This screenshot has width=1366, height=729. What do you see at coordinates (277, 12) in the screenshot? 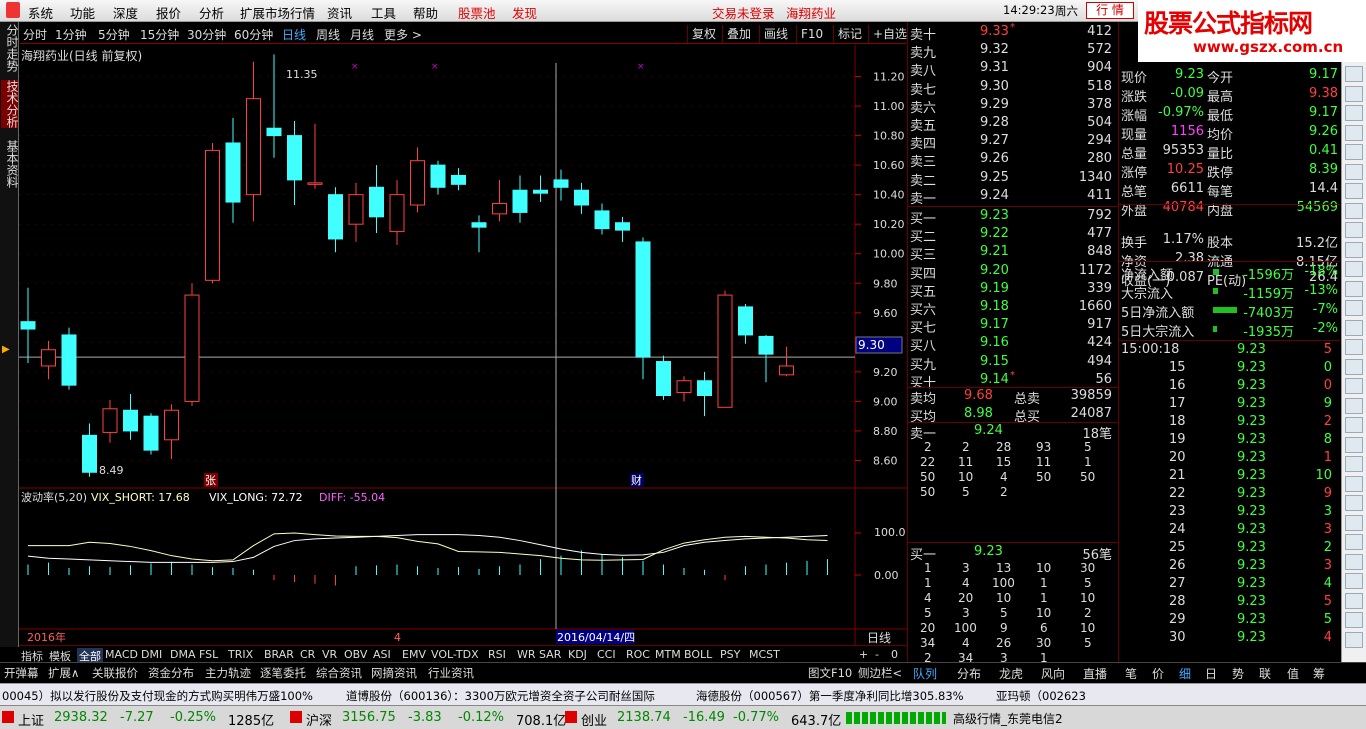
I see `menu-extended-market: 扩展市场行情` at bounding box center [277, 12].